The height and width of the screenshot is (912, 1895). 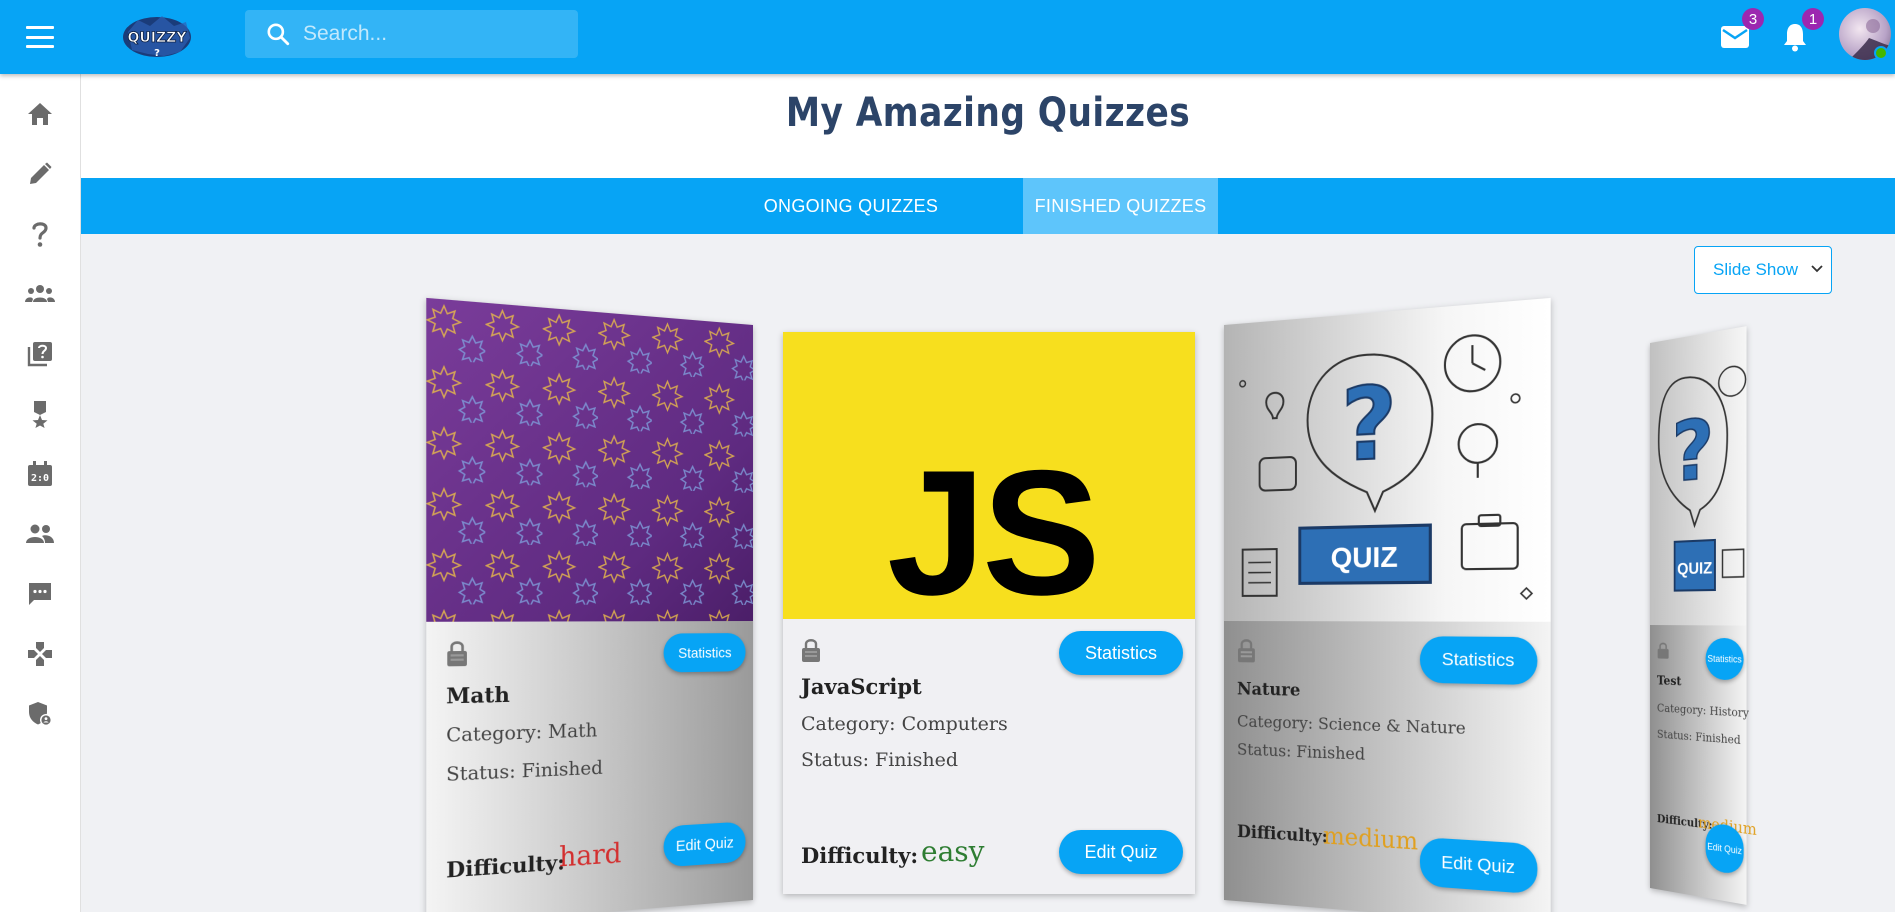 I want to click on home-icon, so click(x=40, y=114).